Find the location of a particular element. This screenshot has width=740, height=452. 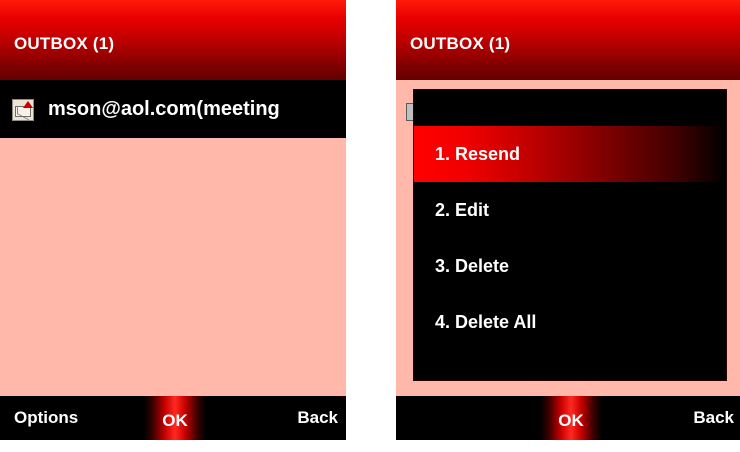

options-softkey: Options is located at coordinates (46, 418).